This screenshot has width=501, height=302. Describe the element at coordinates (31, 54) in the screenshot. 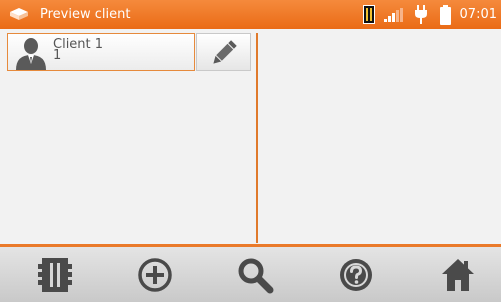

I see `person-icon` at that location.